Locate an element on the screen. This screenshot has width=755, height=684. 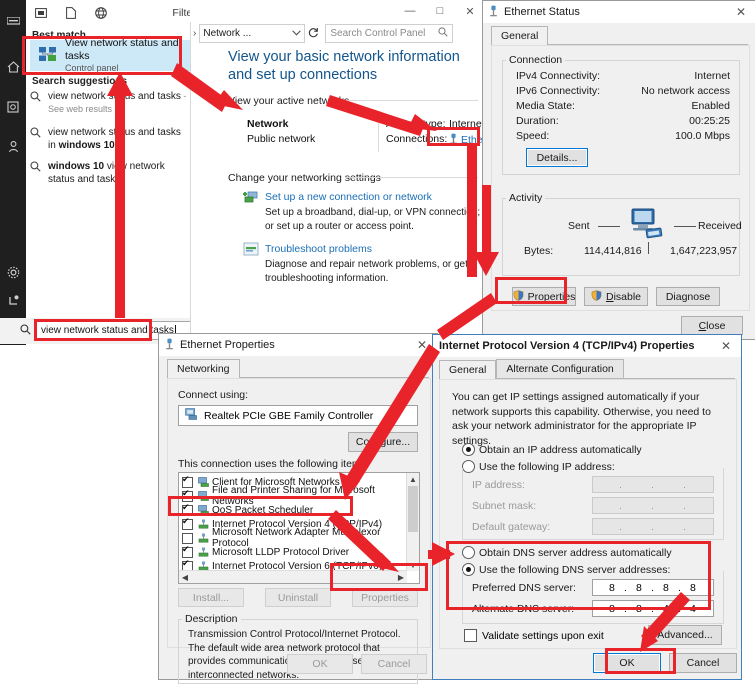
divider is located at coordinates (378, 132).